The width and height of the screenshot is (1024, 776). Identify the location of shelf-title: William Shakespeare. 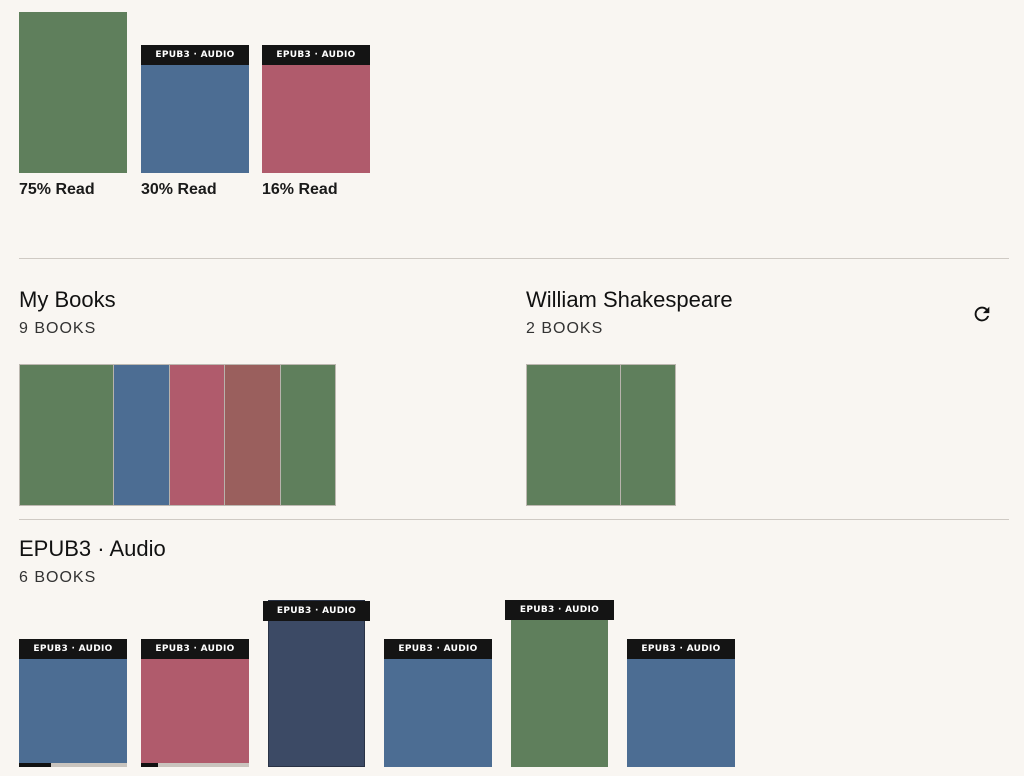
(629, 300).